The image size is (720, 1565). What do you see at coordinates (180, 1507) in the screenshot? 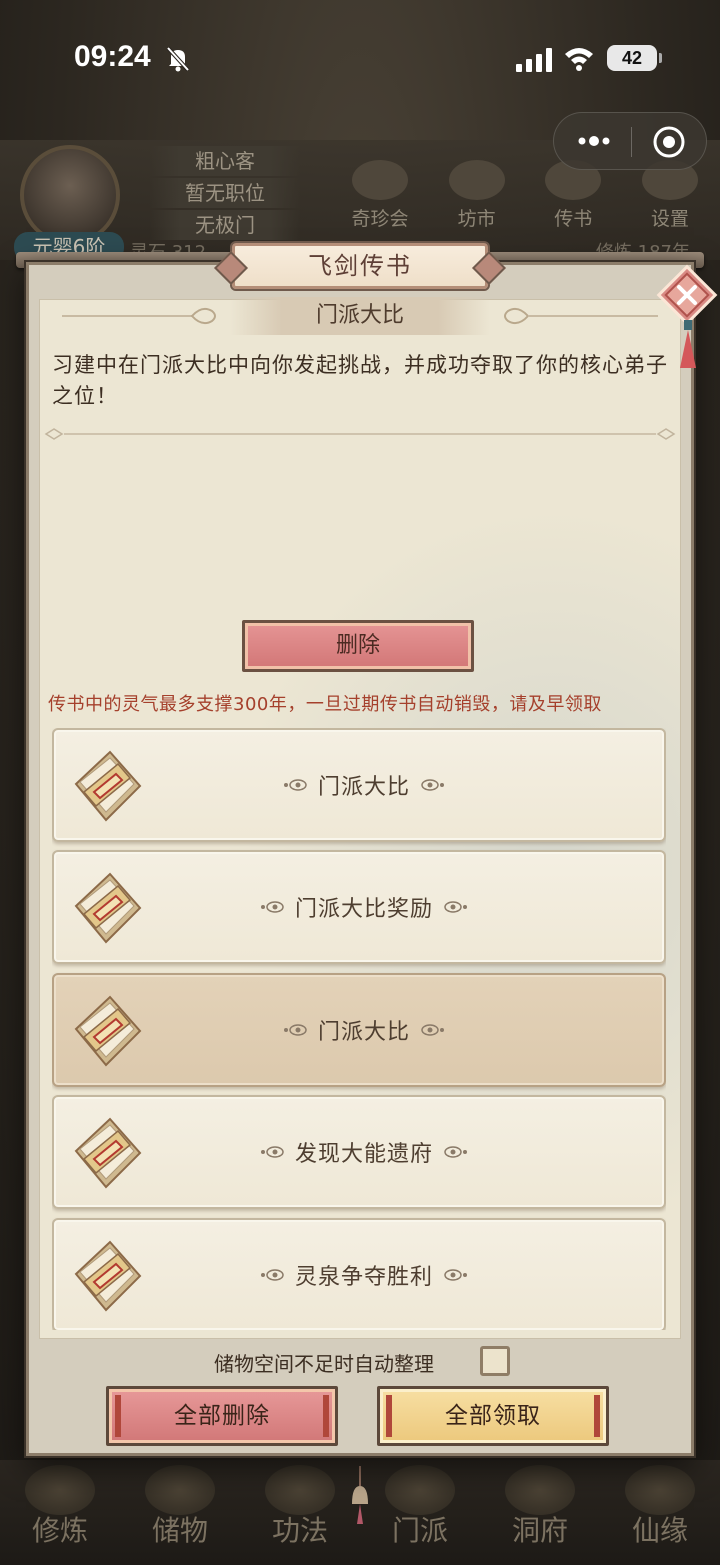
I see `nav-storage: 储物` at bounding box center [180, 1507].